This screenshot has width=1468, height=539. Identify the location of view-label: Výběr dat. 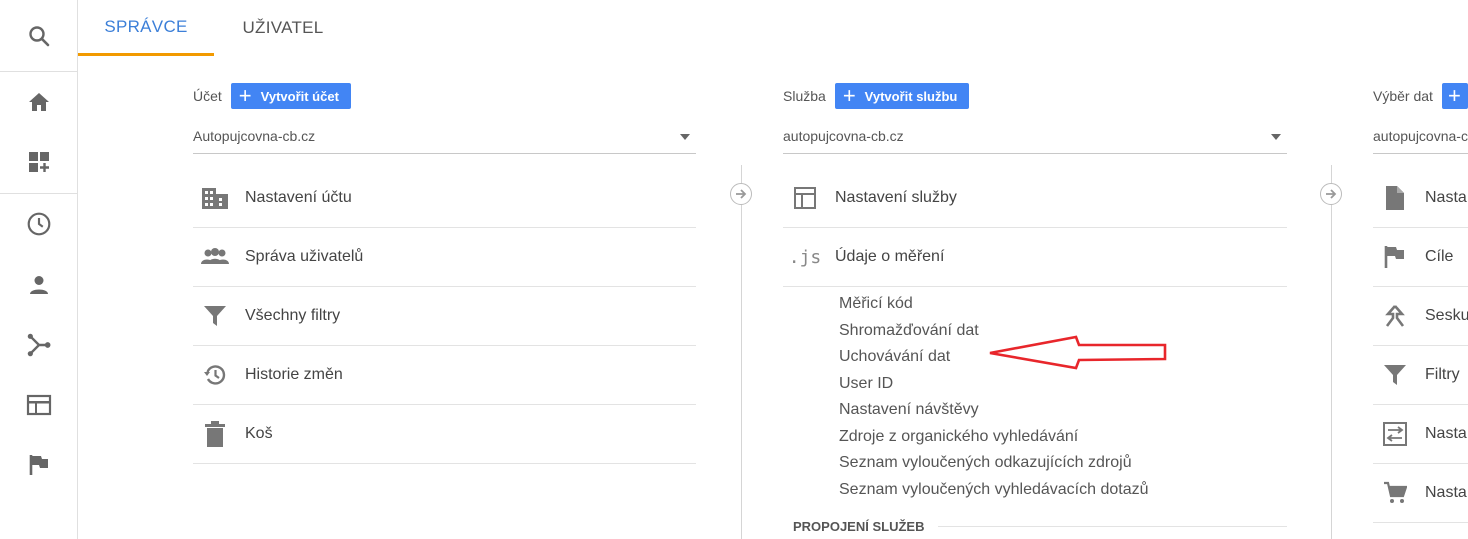
(1403, 96).